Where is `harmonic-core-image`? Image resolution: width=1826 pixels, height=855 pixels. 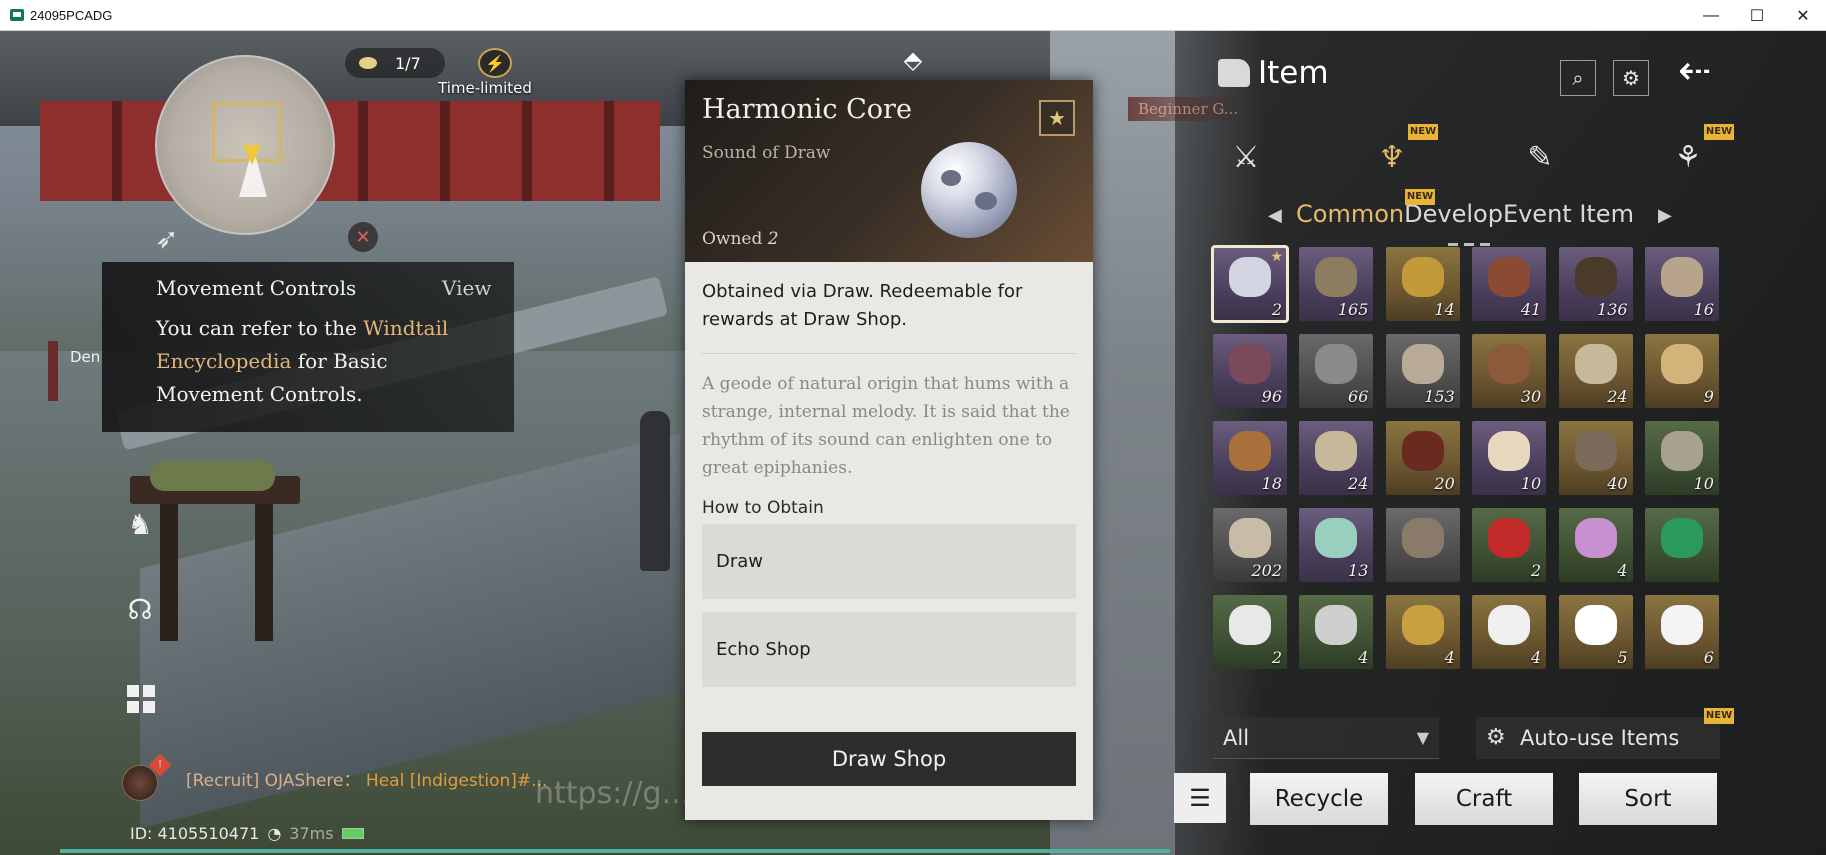 harmonic-core-image is located at coordinates (969, 190).